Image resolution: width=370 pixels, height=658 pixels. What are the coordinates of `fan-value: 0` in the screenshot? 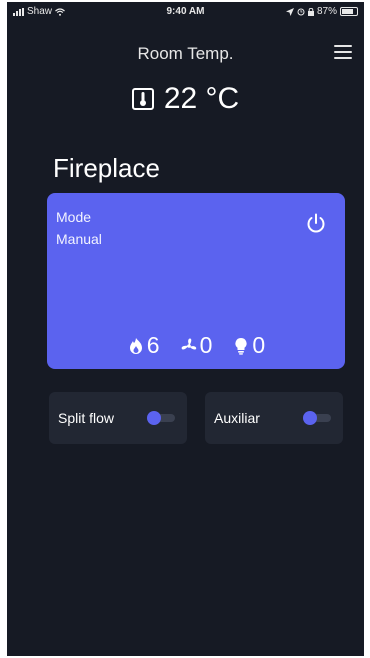 It's located at (206, 345).